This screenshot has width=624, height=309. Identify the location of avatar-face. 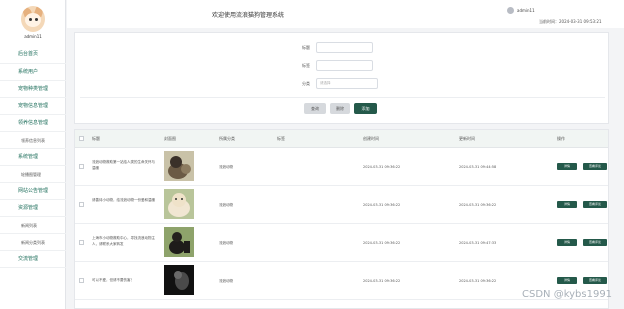
(33, 20).